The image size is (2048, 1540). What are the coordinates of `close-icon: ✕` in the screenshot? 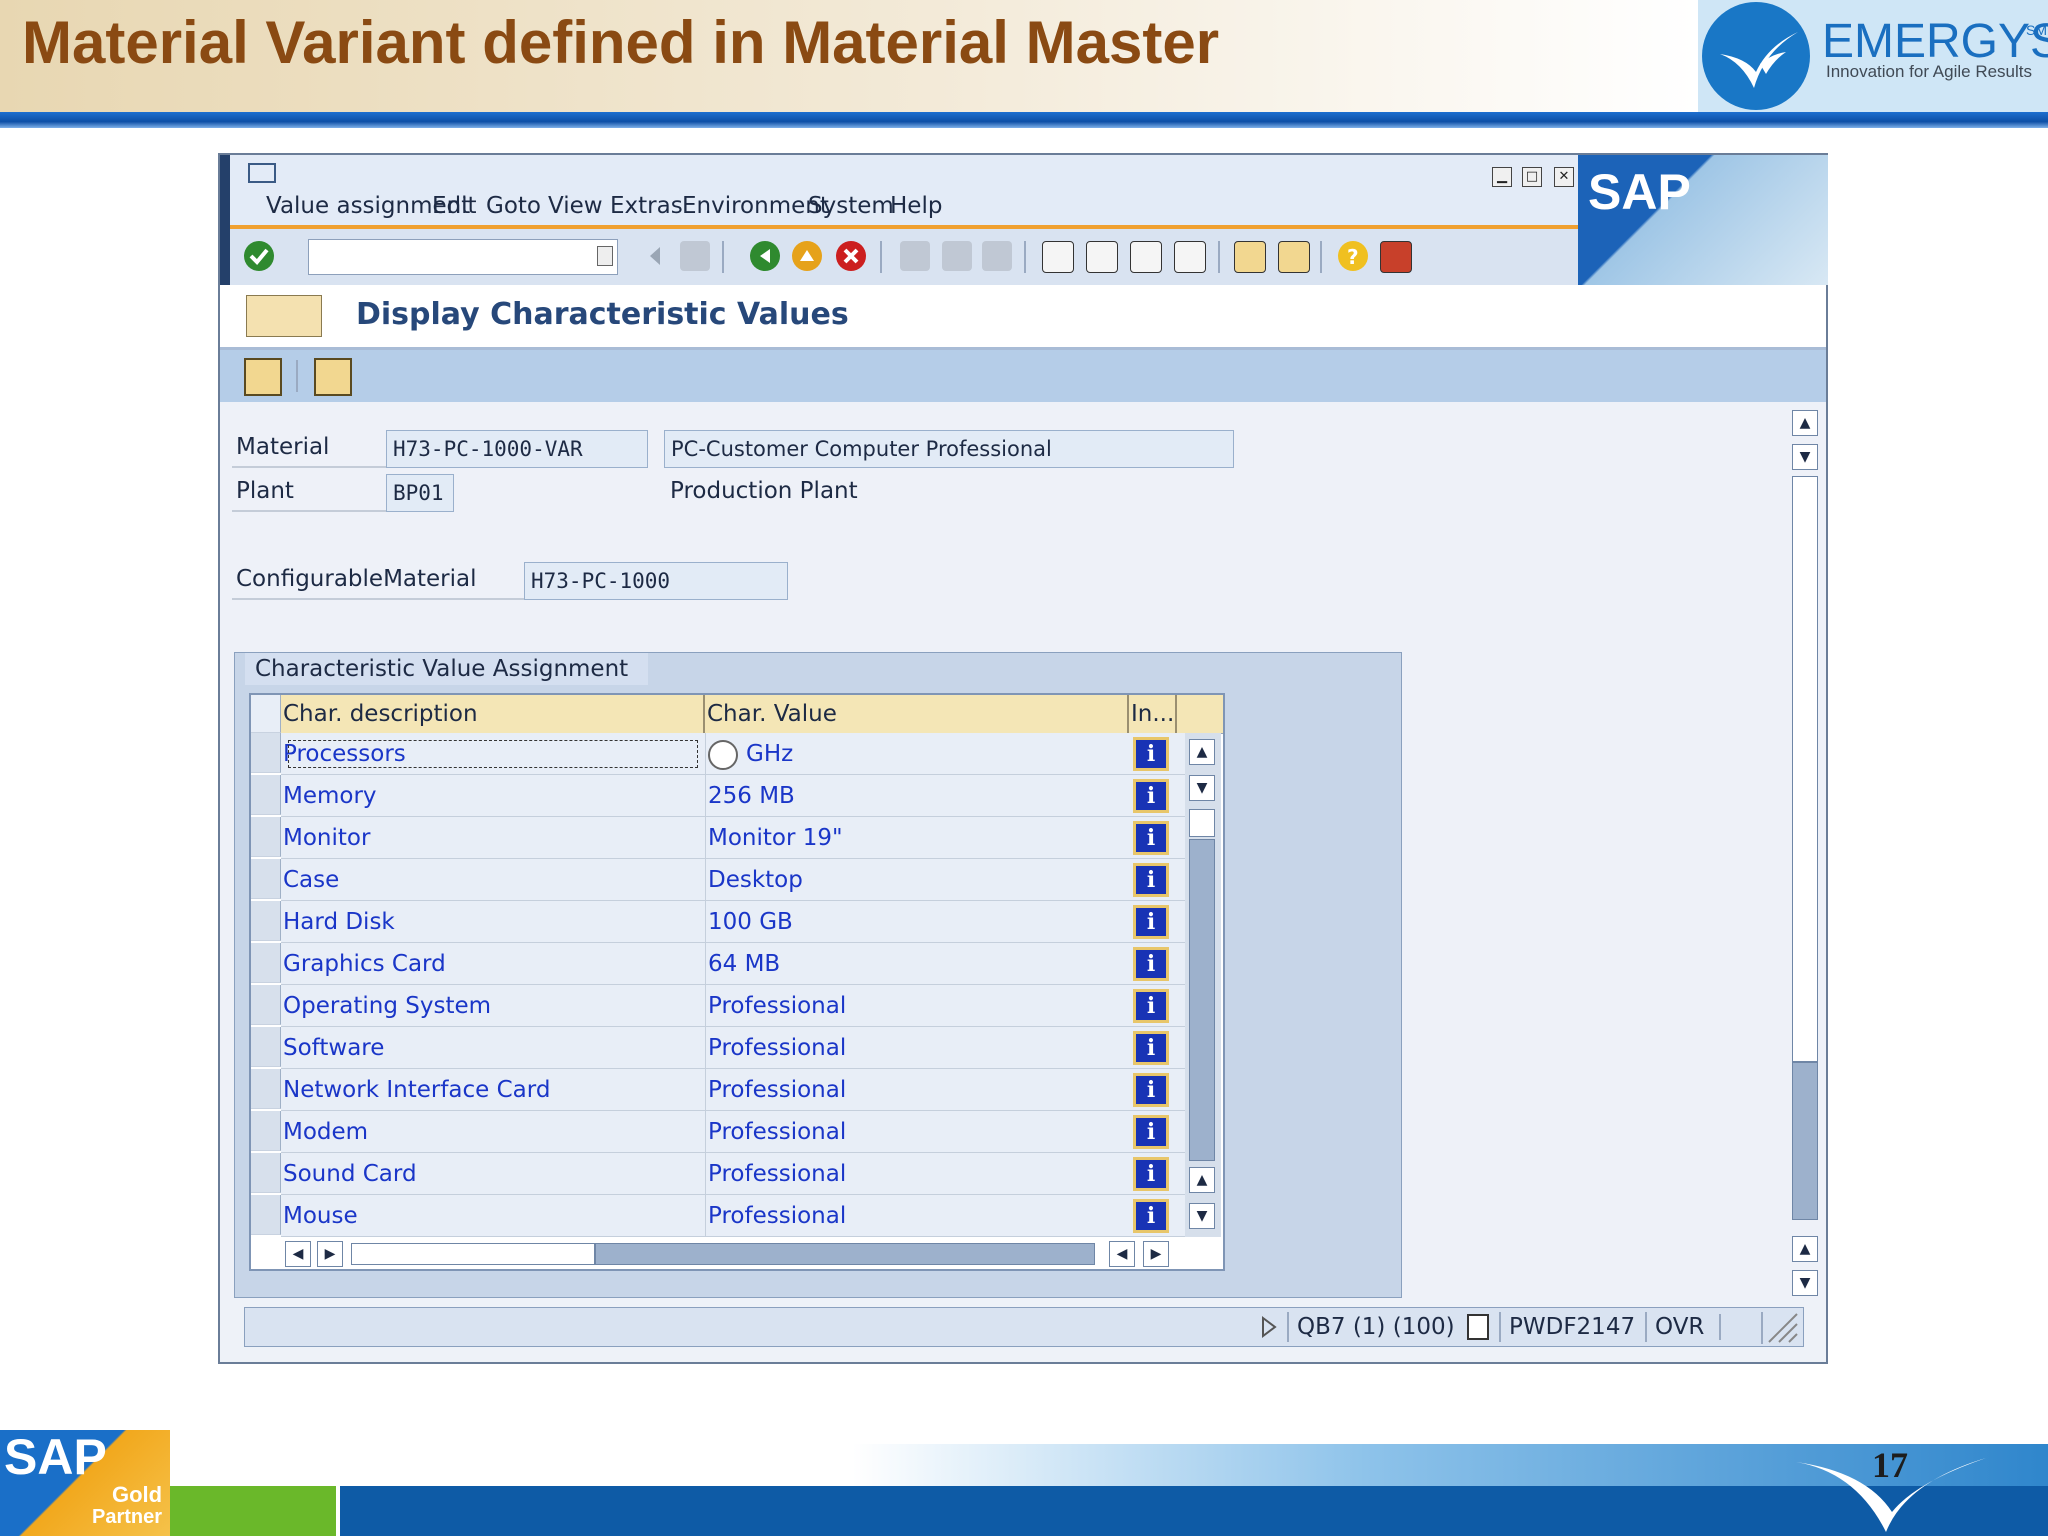 It's located at (1564, 177).